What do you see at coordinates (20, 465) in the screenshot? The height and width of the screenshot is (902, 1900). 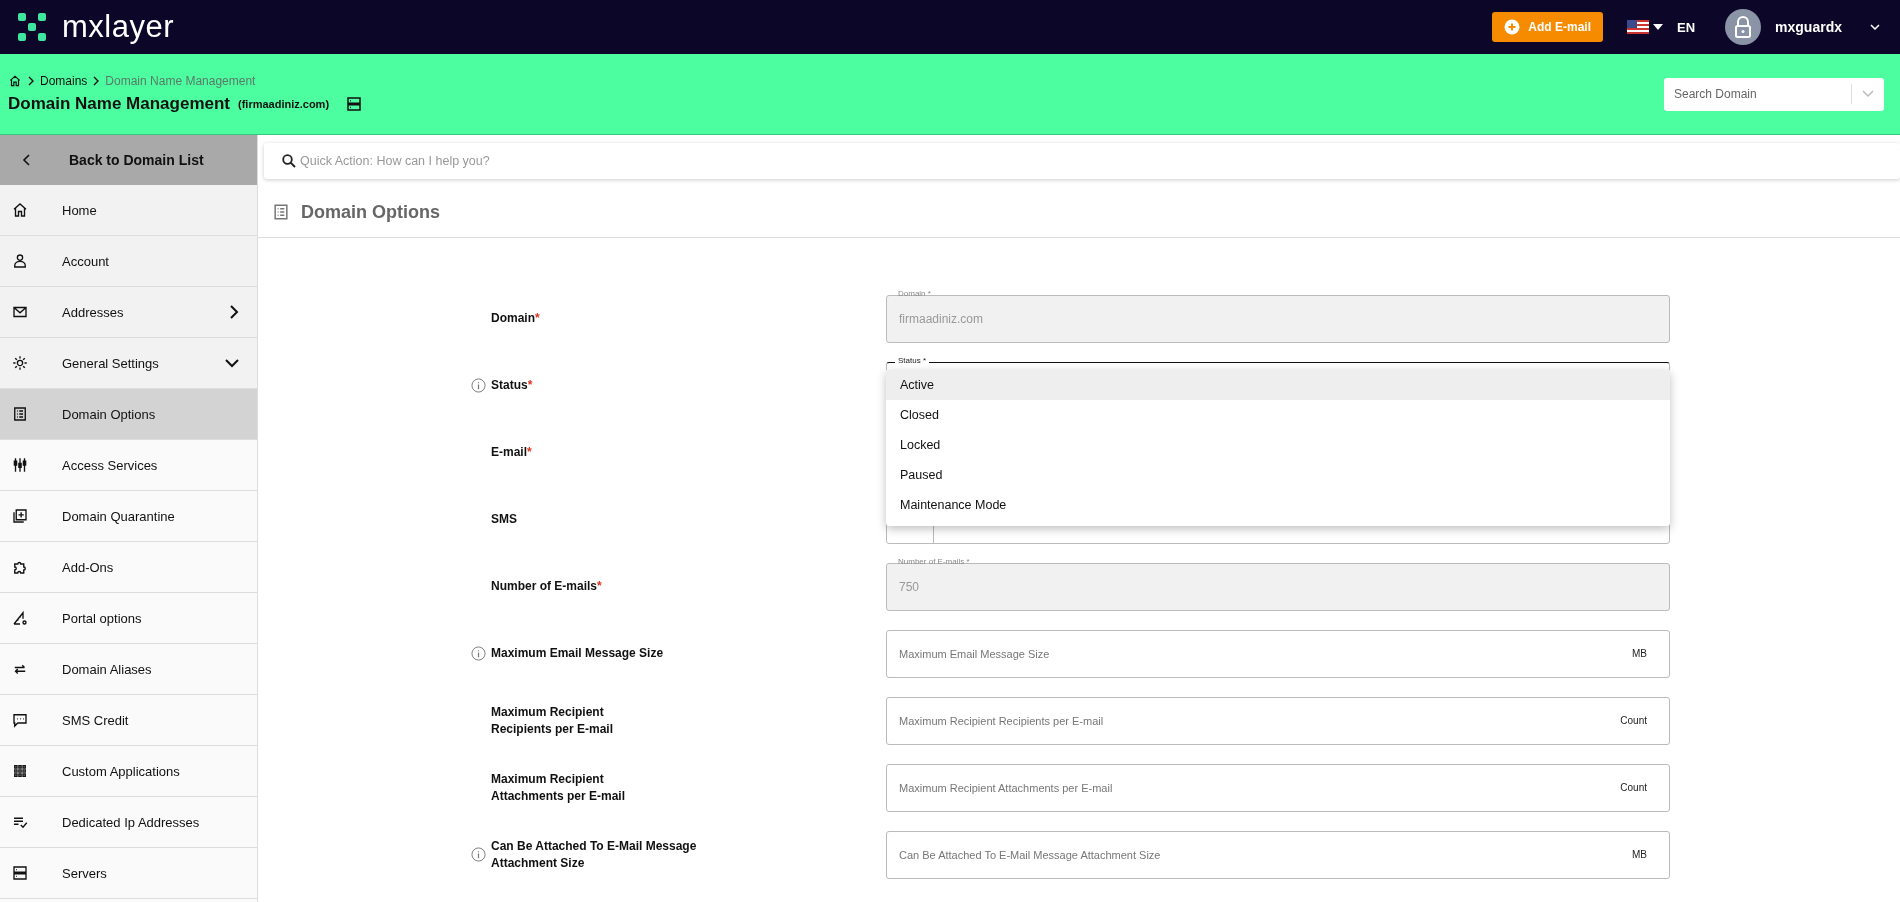 I see `sliders-icon` at bounding box center [20, 465].